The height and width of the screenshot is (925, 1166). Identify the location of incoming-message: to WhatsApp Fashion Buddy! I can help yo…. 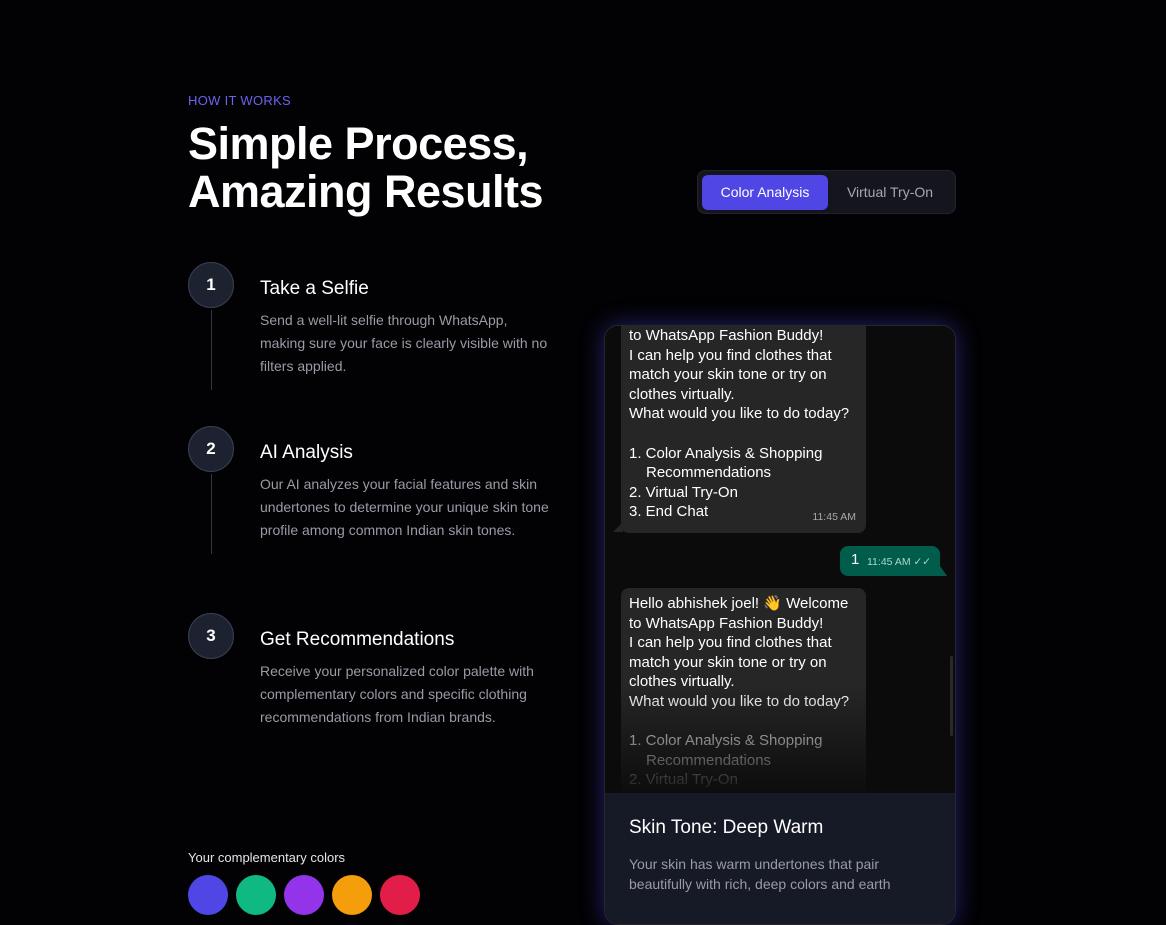
(743, 429).